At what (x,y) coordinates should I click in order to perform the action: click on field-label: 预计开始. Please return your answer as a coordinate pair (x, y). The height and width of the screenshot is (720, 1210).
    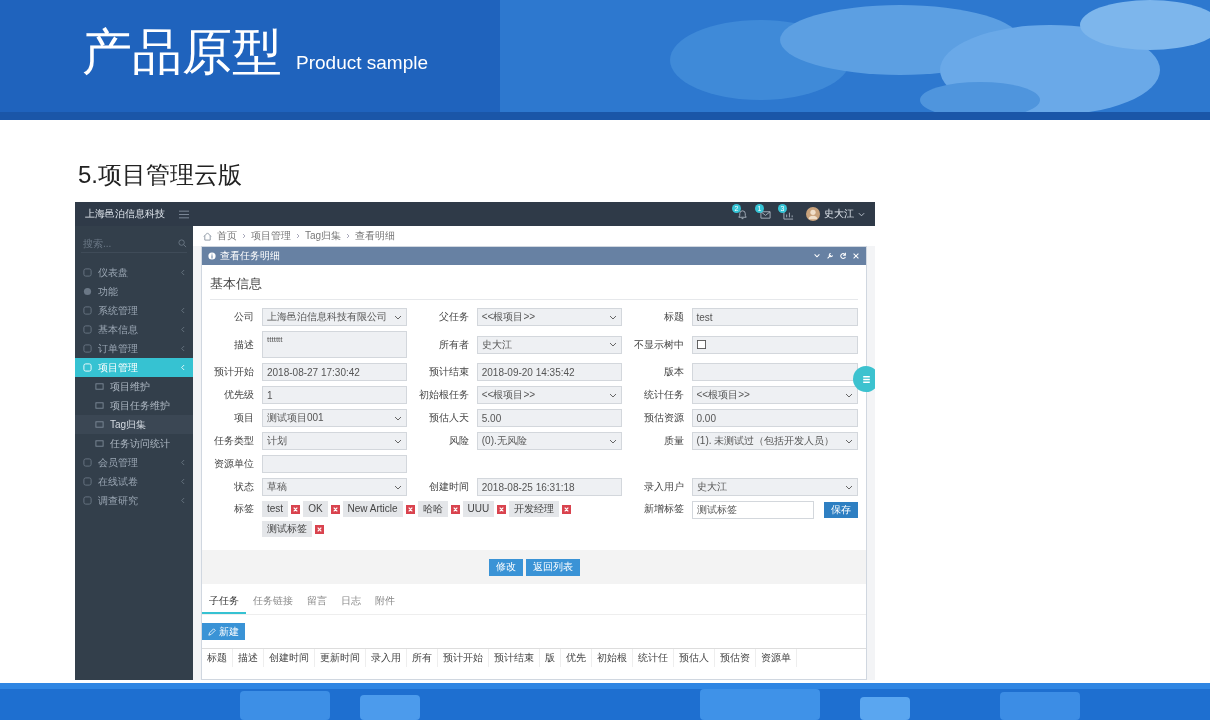
    Looking at the image, I should click on (233, 372).